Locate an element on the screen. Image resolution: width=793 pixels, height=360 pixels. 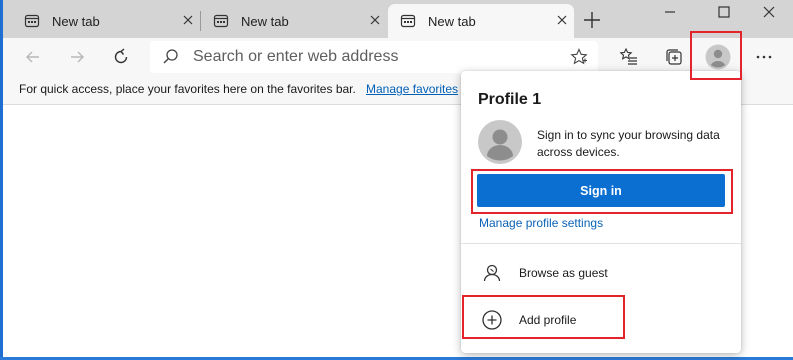
tab-strip: New tab New tab New tab is located at coordinates (396, 19).